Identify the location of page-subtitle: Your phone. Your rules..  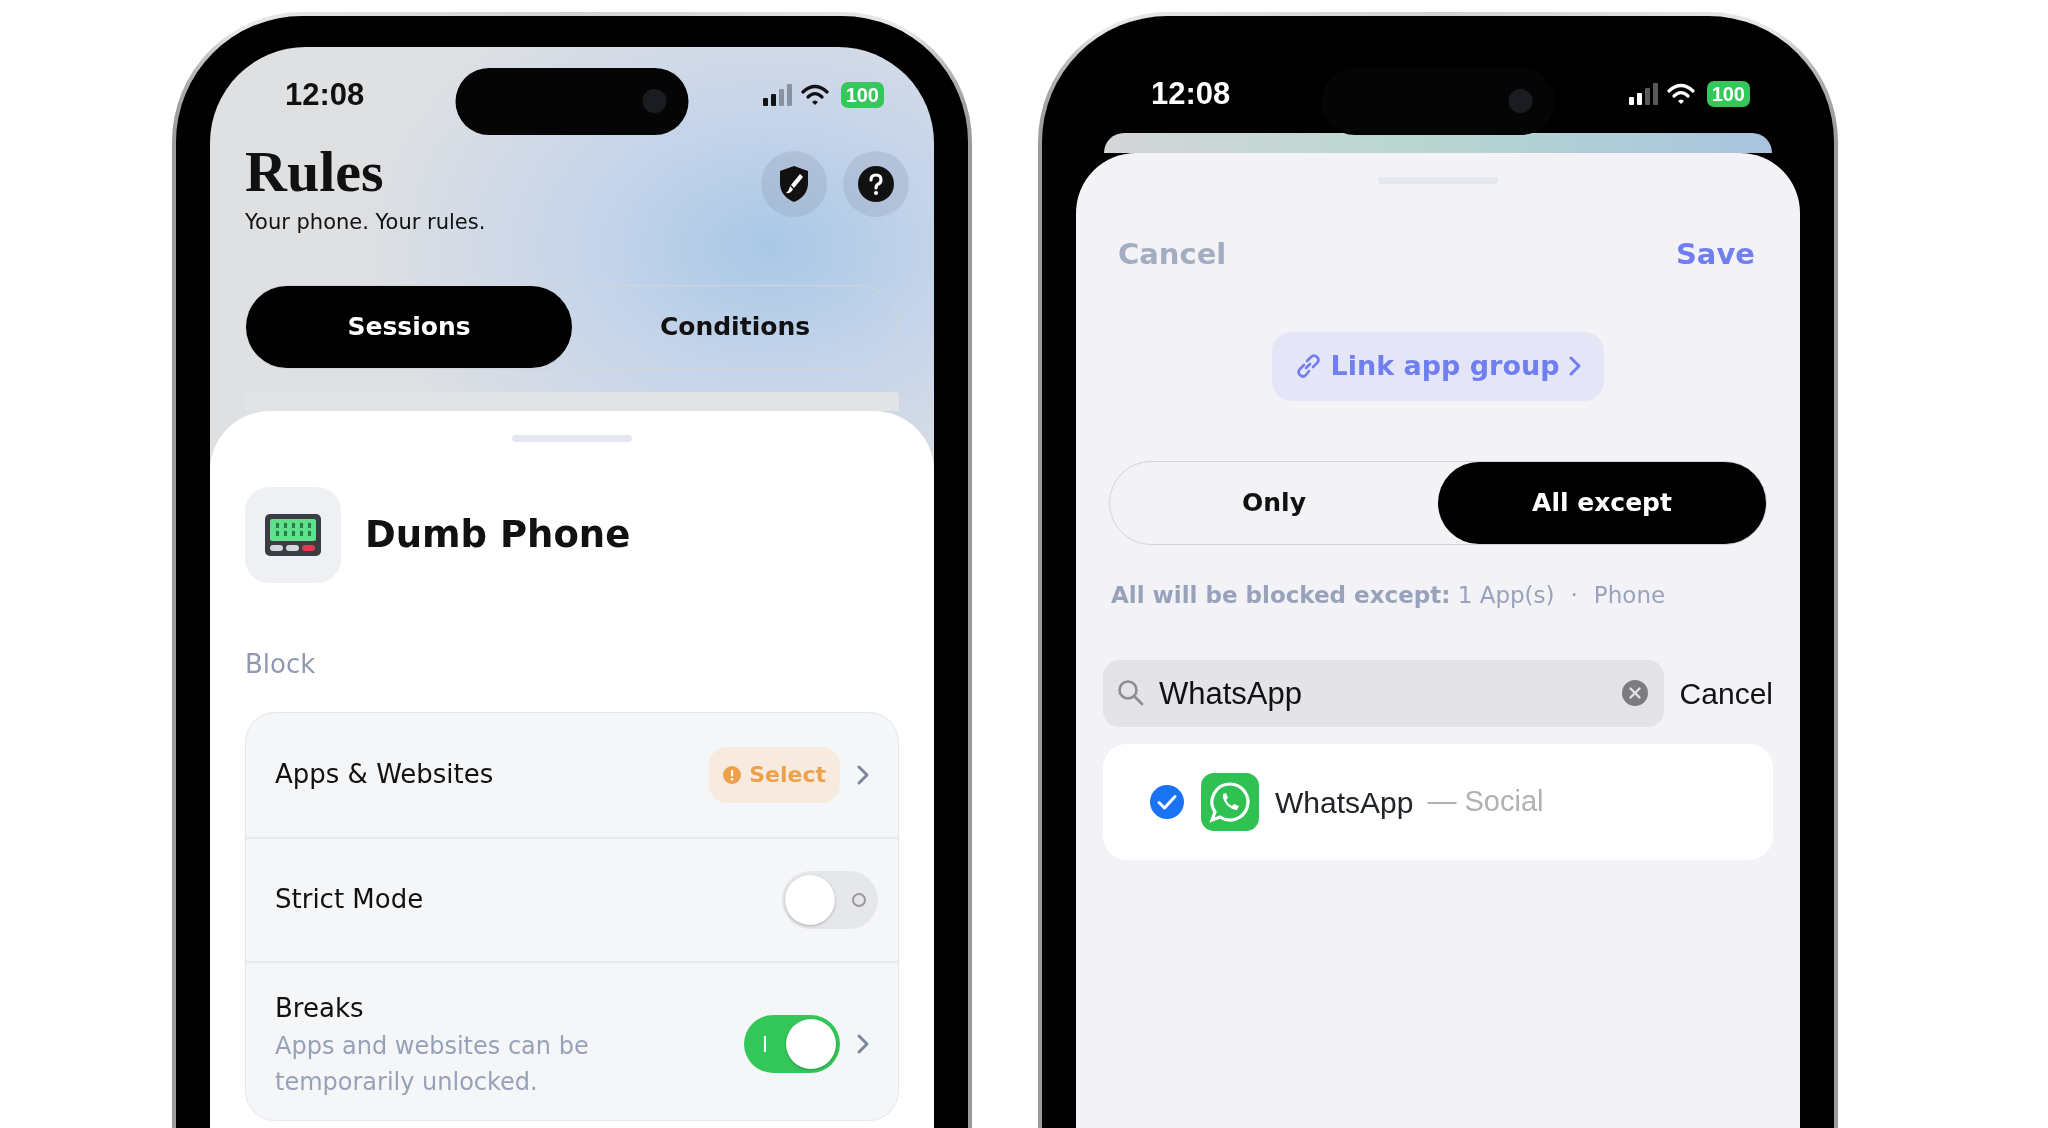
(365, 222).